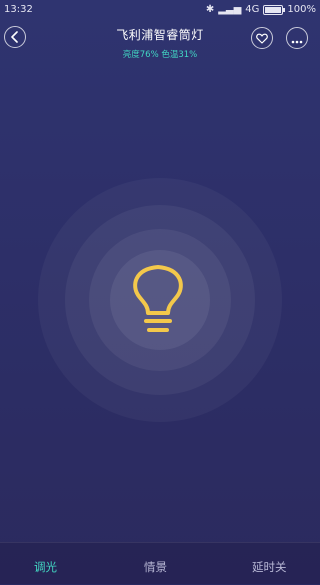  Describe the element at coordinates (252, 9) in the screenshot. I see `network-label: 4G` at that location.